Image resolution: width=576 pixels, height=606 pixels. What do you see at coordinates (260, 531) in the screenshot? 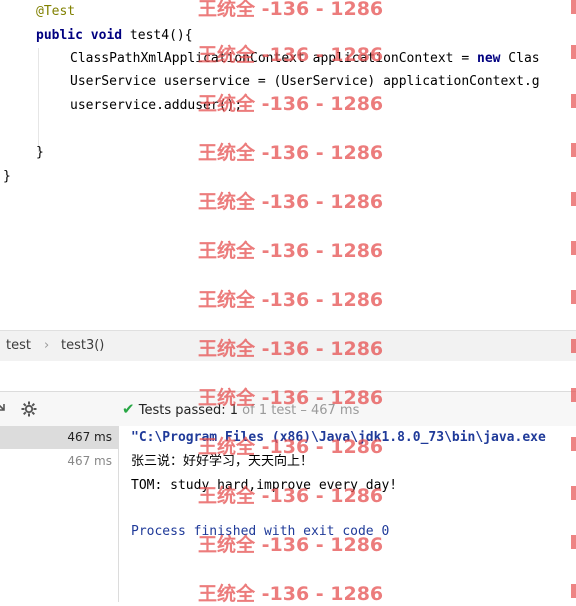
I see `console-exit-message: Process finished with exit code 0` at bounding box center [260, 531].